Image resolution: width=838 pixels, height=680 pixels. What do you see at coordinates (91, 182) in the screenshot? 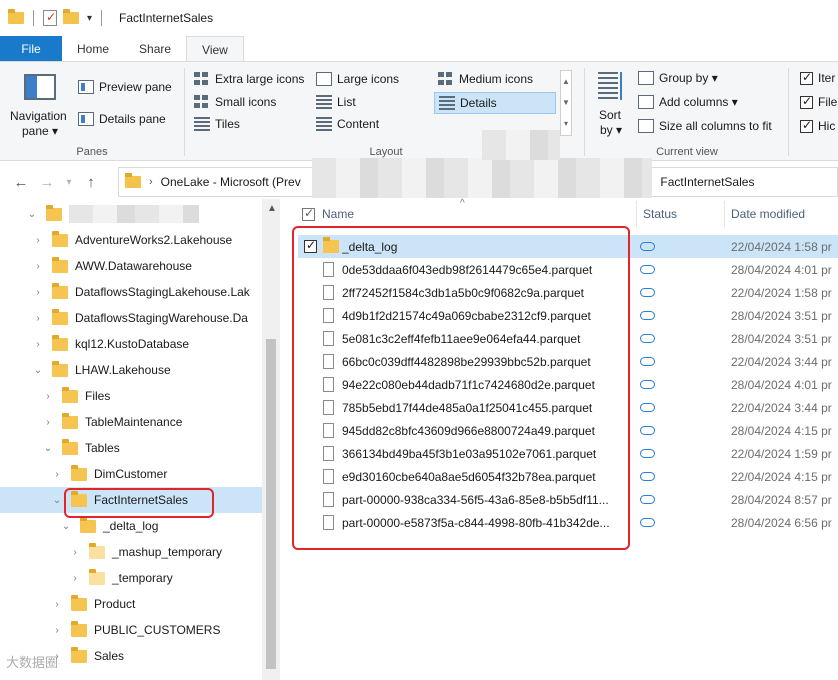
I see `up-arrow-icon: ↑` at bounding box center [91, 182].